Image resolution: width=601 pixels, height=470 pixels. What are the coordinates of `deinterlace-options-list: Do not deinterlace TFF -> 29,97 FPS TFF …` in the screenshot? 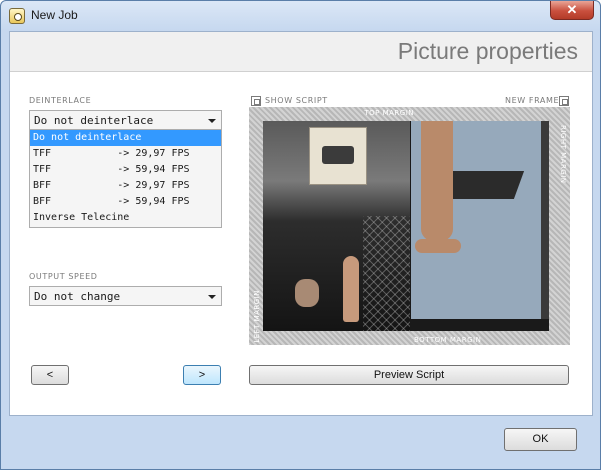 It's located at (125, 179).